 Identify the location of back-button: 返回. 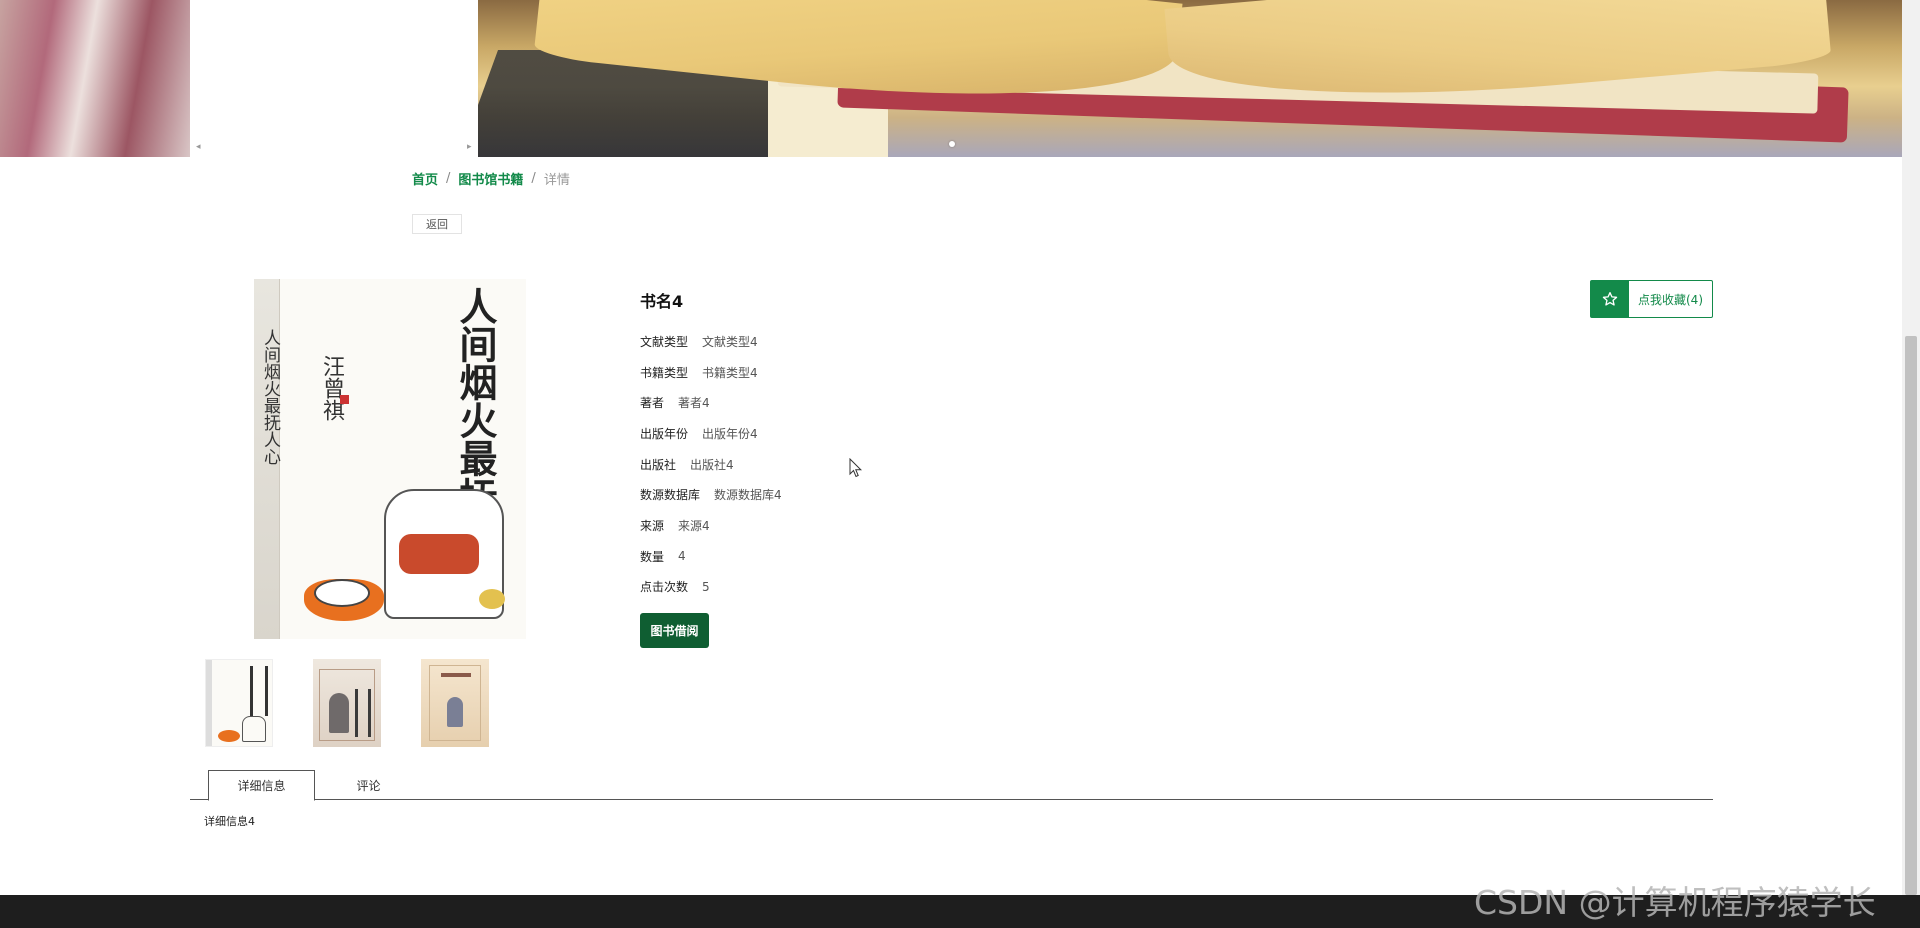
(437, 224).